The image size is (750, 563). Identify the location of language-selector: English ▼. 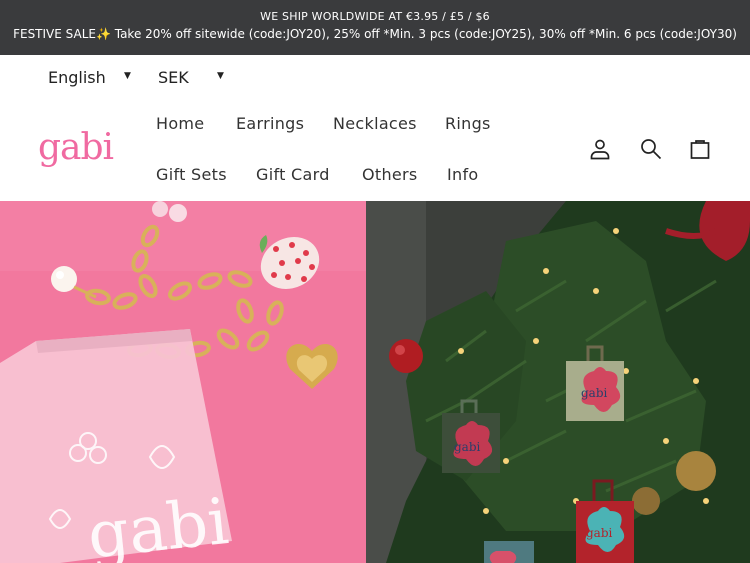
(89, 77).